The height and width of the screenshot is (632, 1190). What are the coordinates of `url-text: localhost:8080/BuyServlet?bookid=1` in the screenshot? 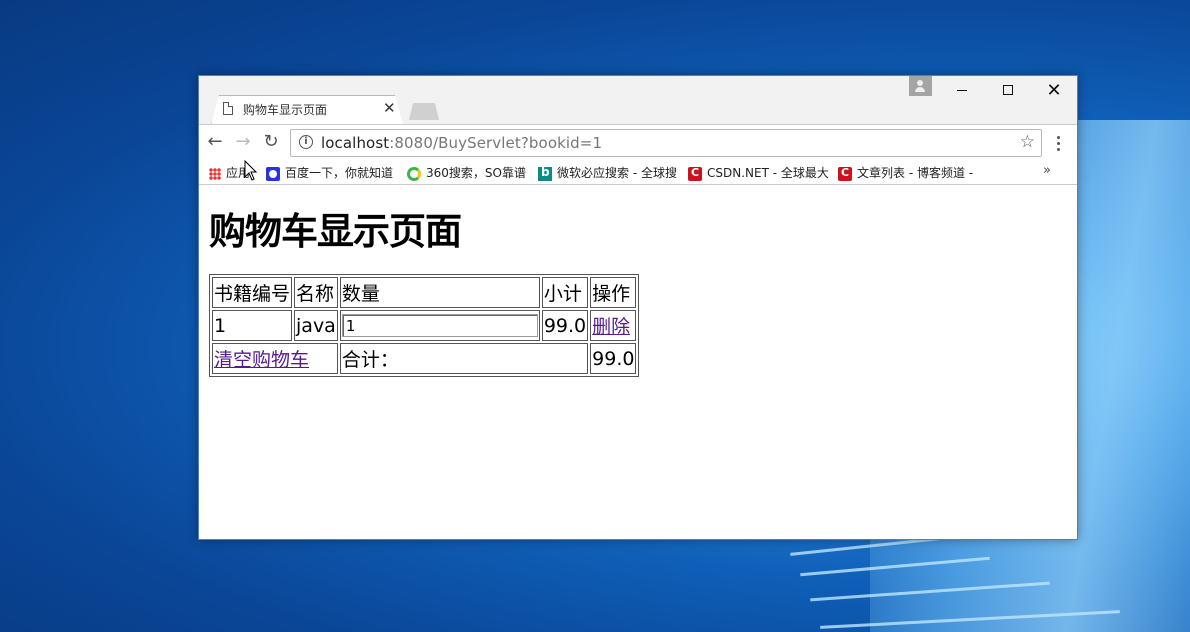 It's located at (461, 143).